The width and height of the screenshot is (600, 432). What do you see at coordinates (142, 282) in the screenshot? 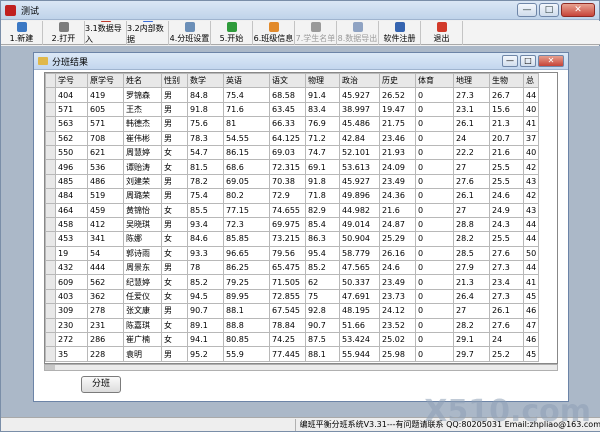
I see `table-cell: 纪慧婷` at bounding box center [142, 282].